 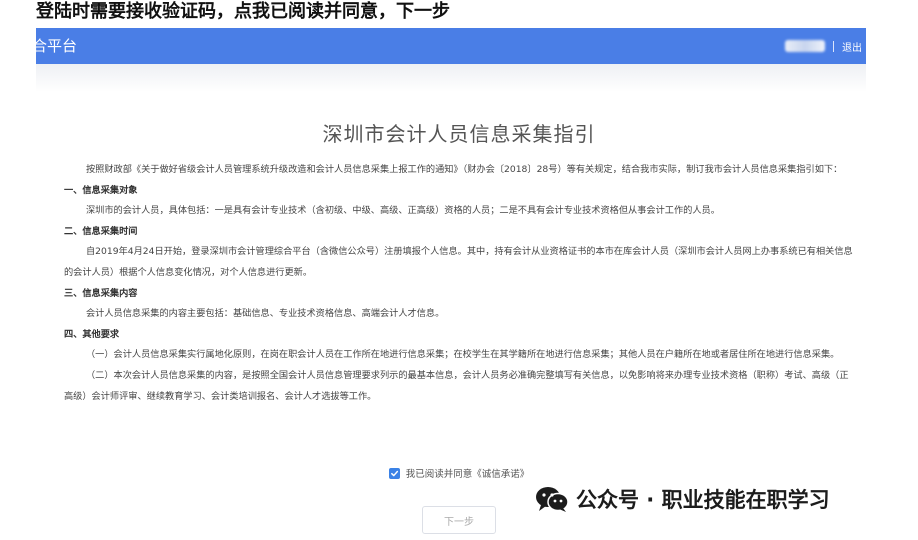 I want to click on user-area: 退出, so click(x=823, y=46).